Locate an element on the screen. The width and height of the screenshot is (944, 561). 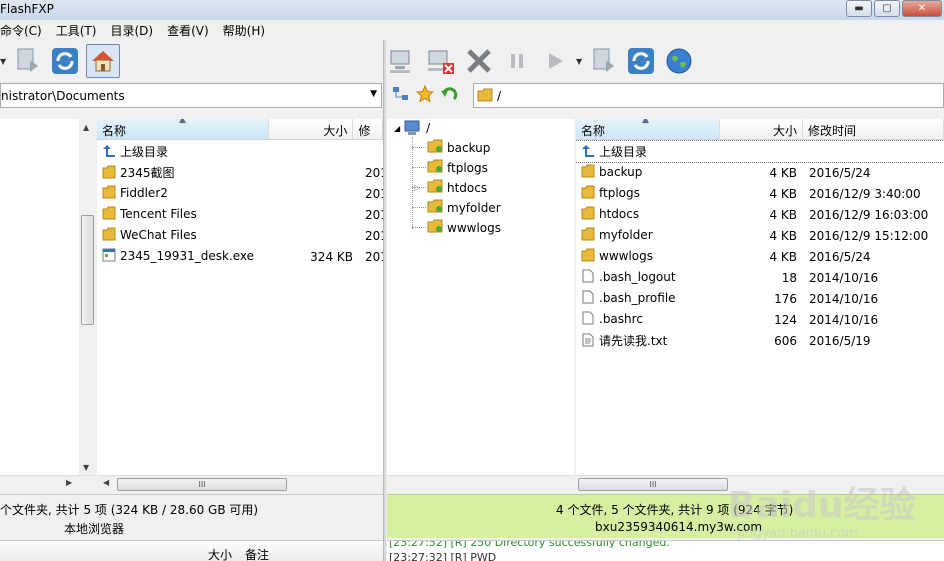
local-tree-hscroll: ▶ is located at coordinates (48, 483).